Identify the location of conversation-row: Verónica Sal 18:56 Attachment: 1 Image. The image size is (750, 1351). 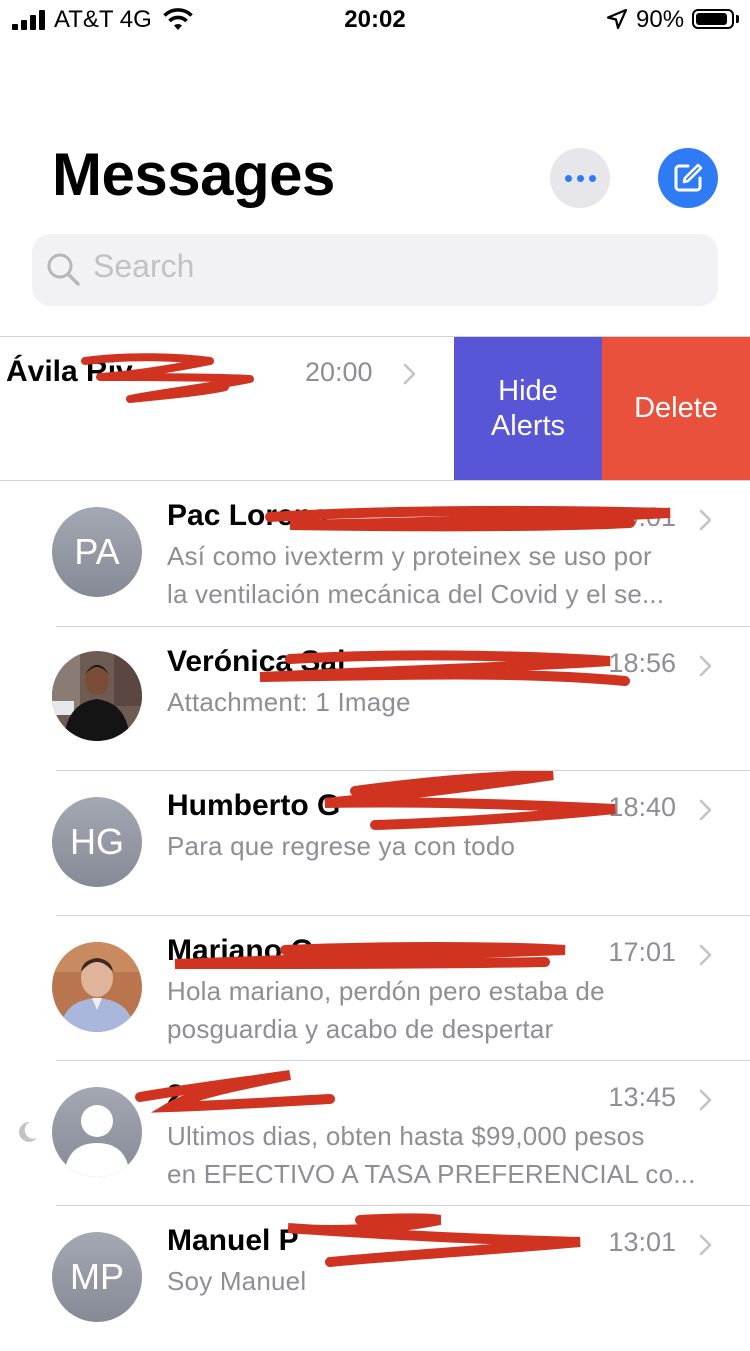
(375, 699).